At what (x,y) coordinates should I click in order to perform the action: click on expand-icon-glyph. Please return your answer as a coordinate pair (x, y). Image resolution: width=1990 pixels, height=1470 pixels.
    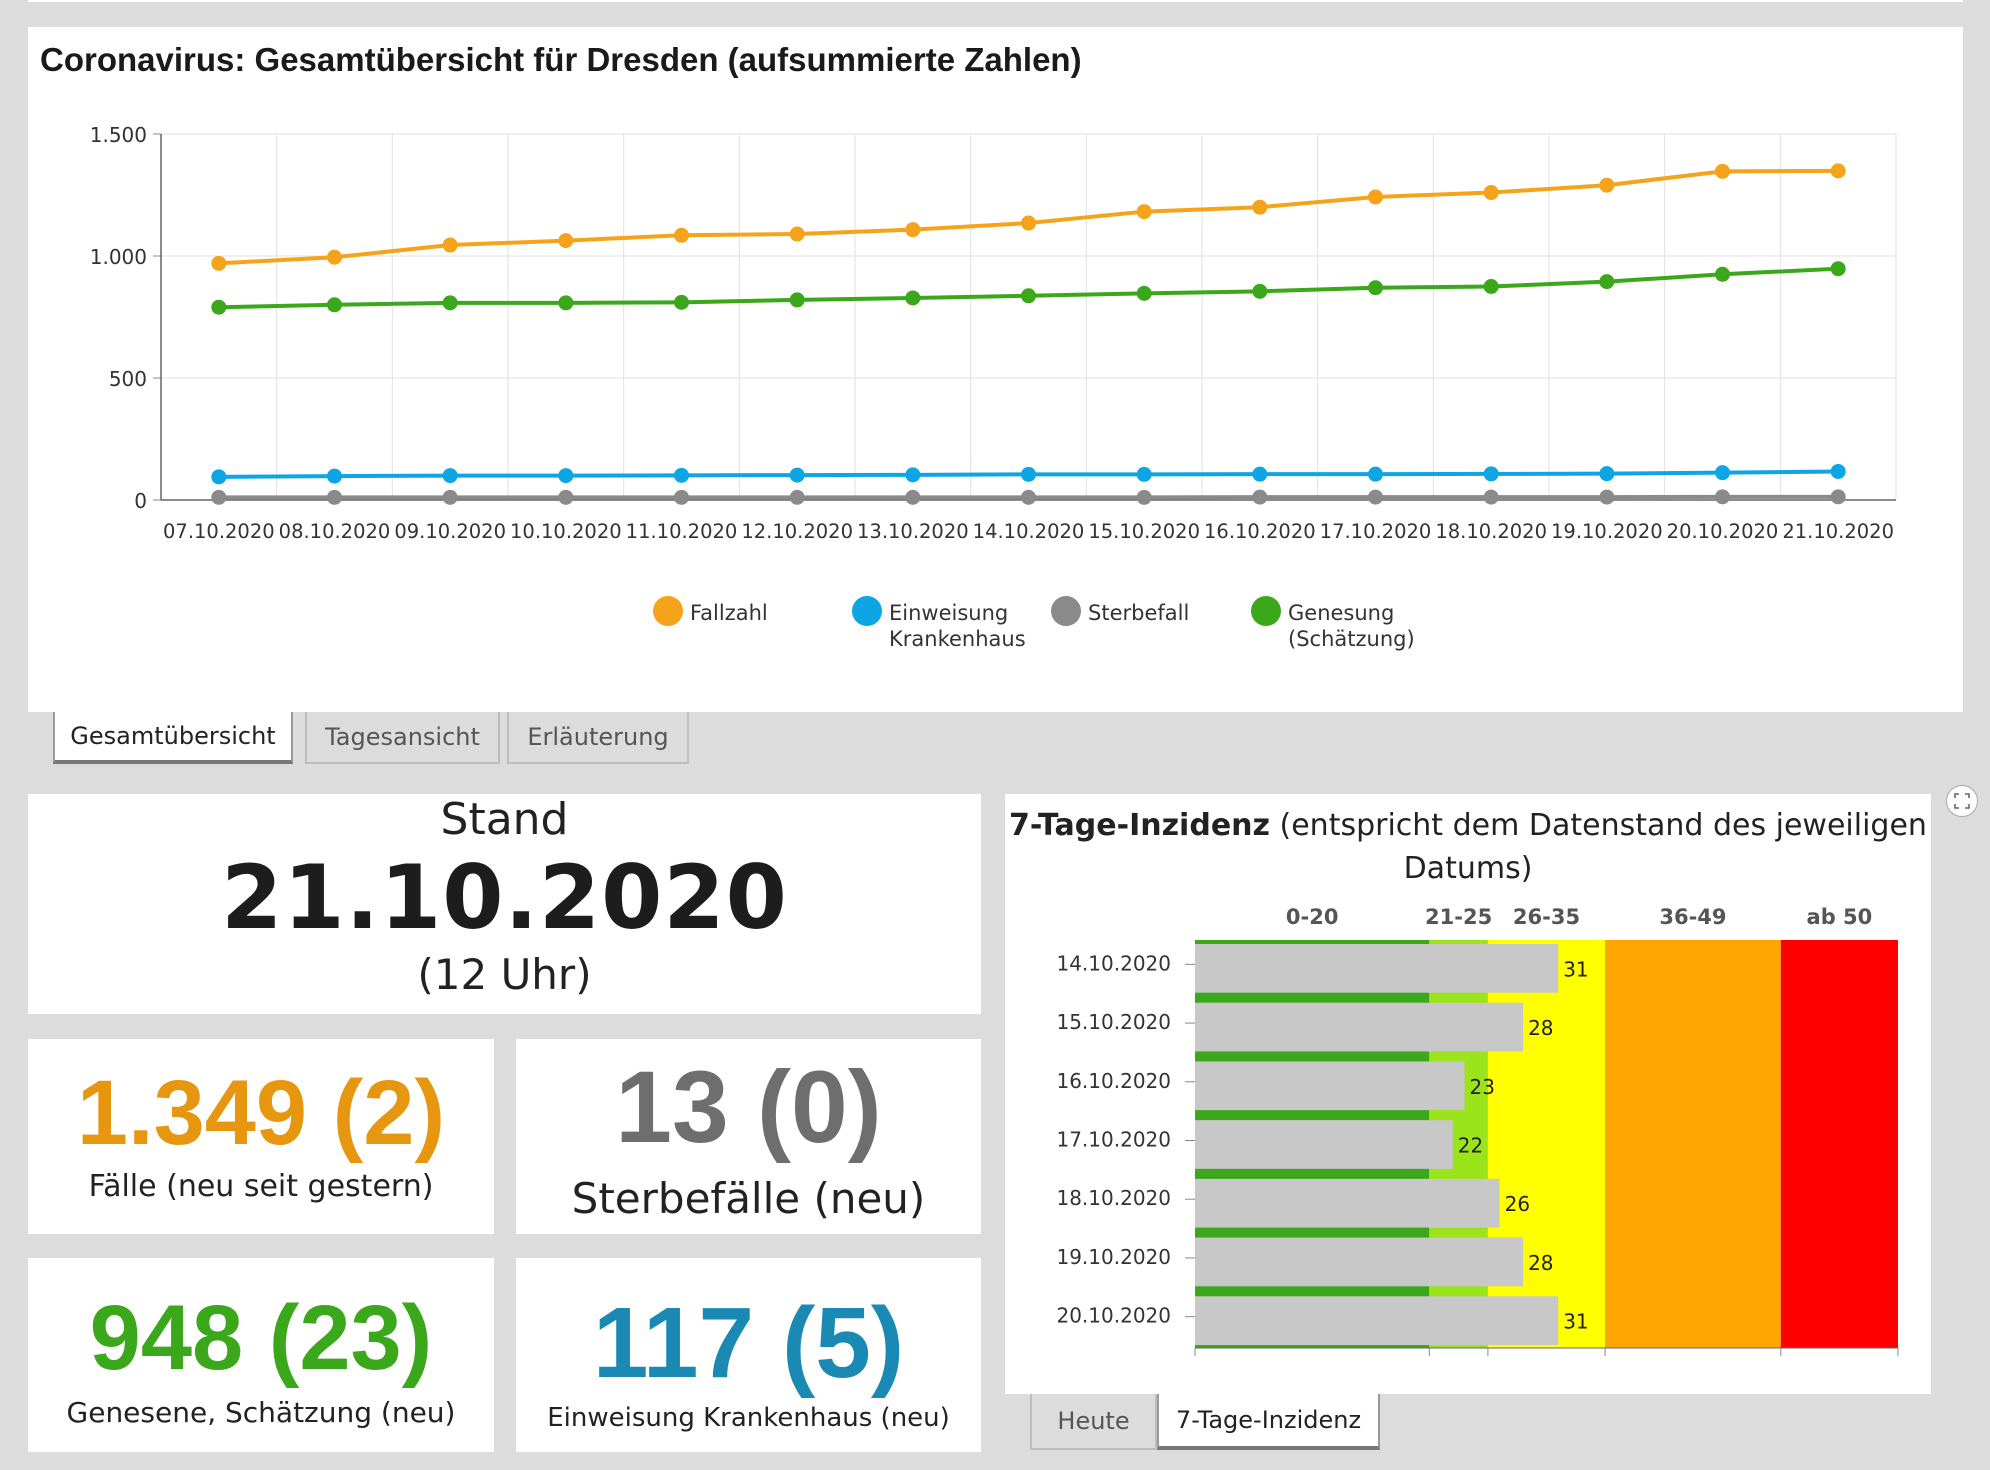
    Looking at the image, I should click on (1962, 801).